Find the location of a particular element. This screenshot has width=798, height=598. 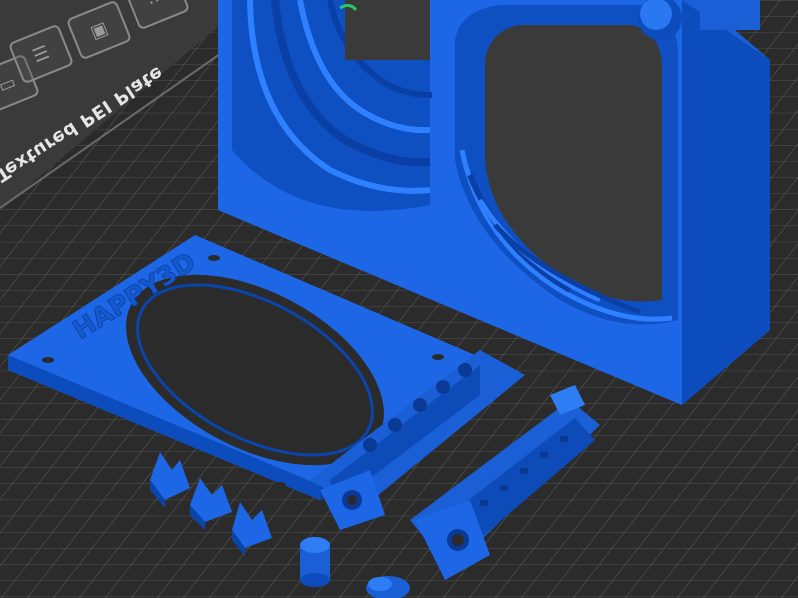

more-icon: ⋯ is located at coordinates (157, 7).